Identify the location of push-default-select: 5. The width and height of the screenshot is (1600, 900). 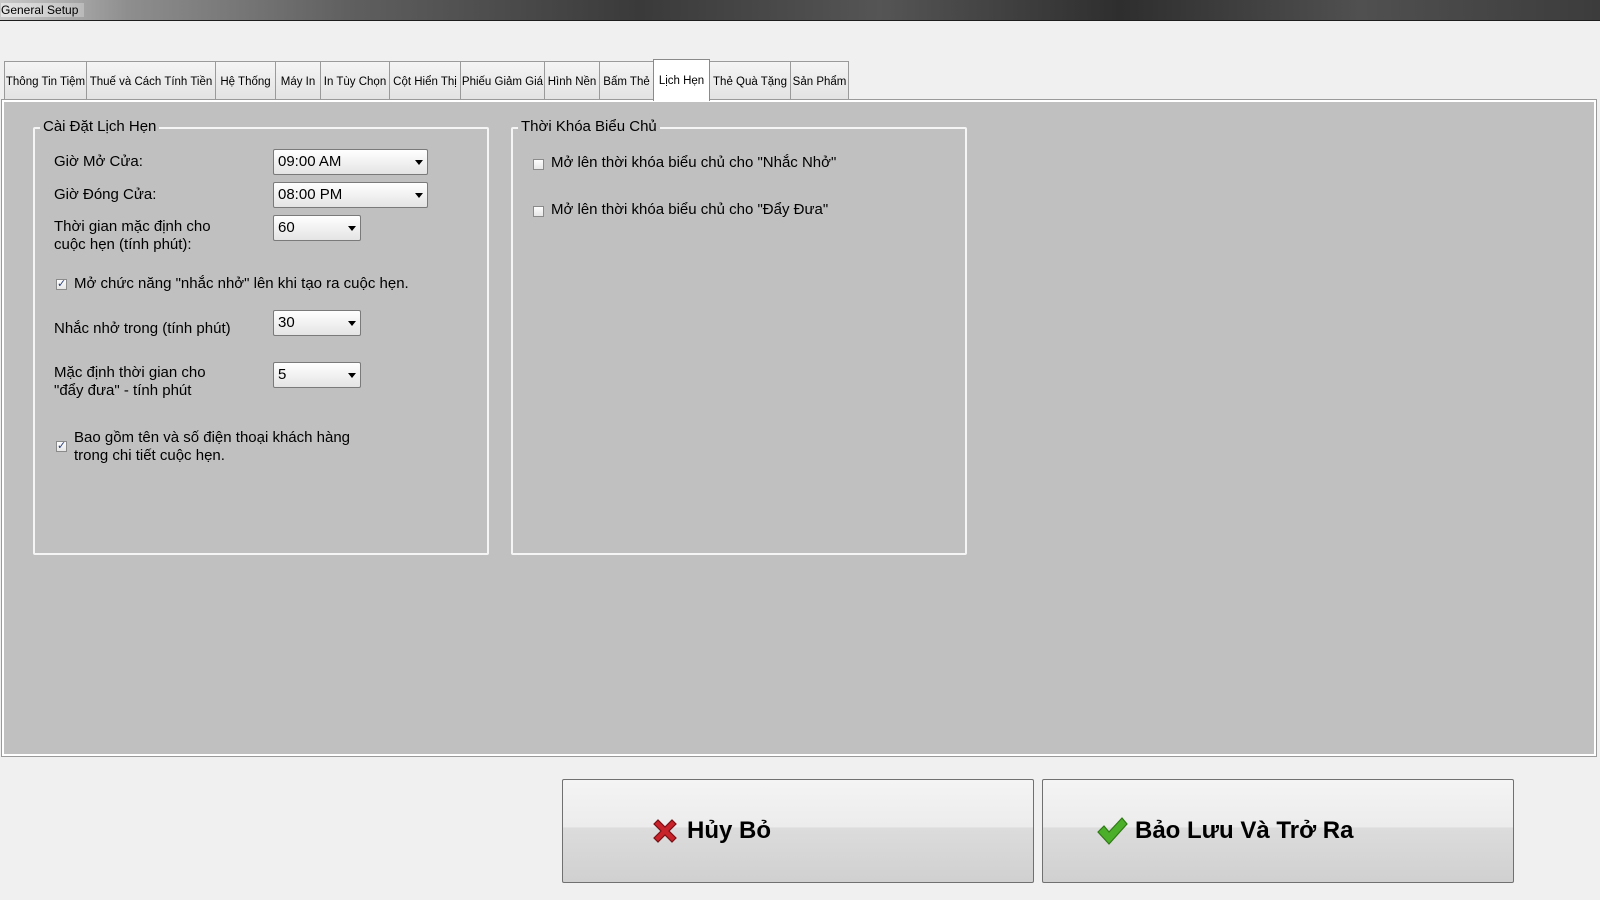
(317, 375).